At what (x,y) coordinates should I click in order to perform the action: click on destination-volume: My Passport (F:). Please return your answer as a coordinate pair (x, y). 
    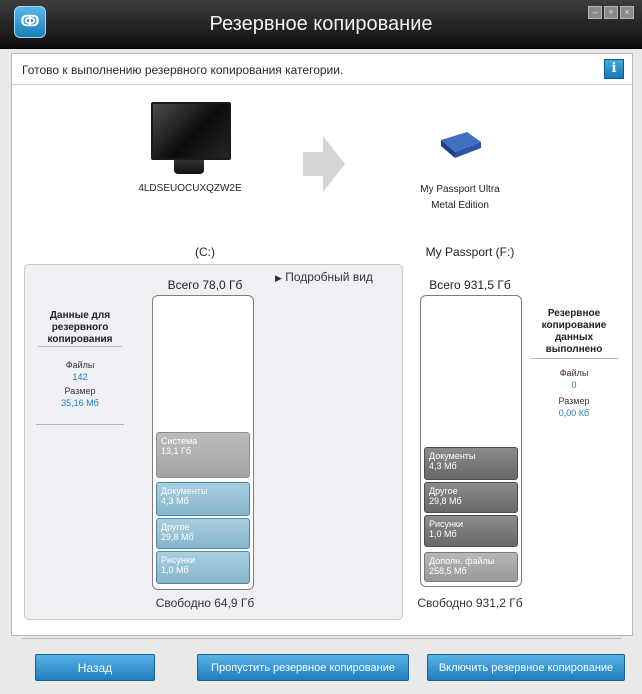
    Looking at the image, I should click on (470, 252).